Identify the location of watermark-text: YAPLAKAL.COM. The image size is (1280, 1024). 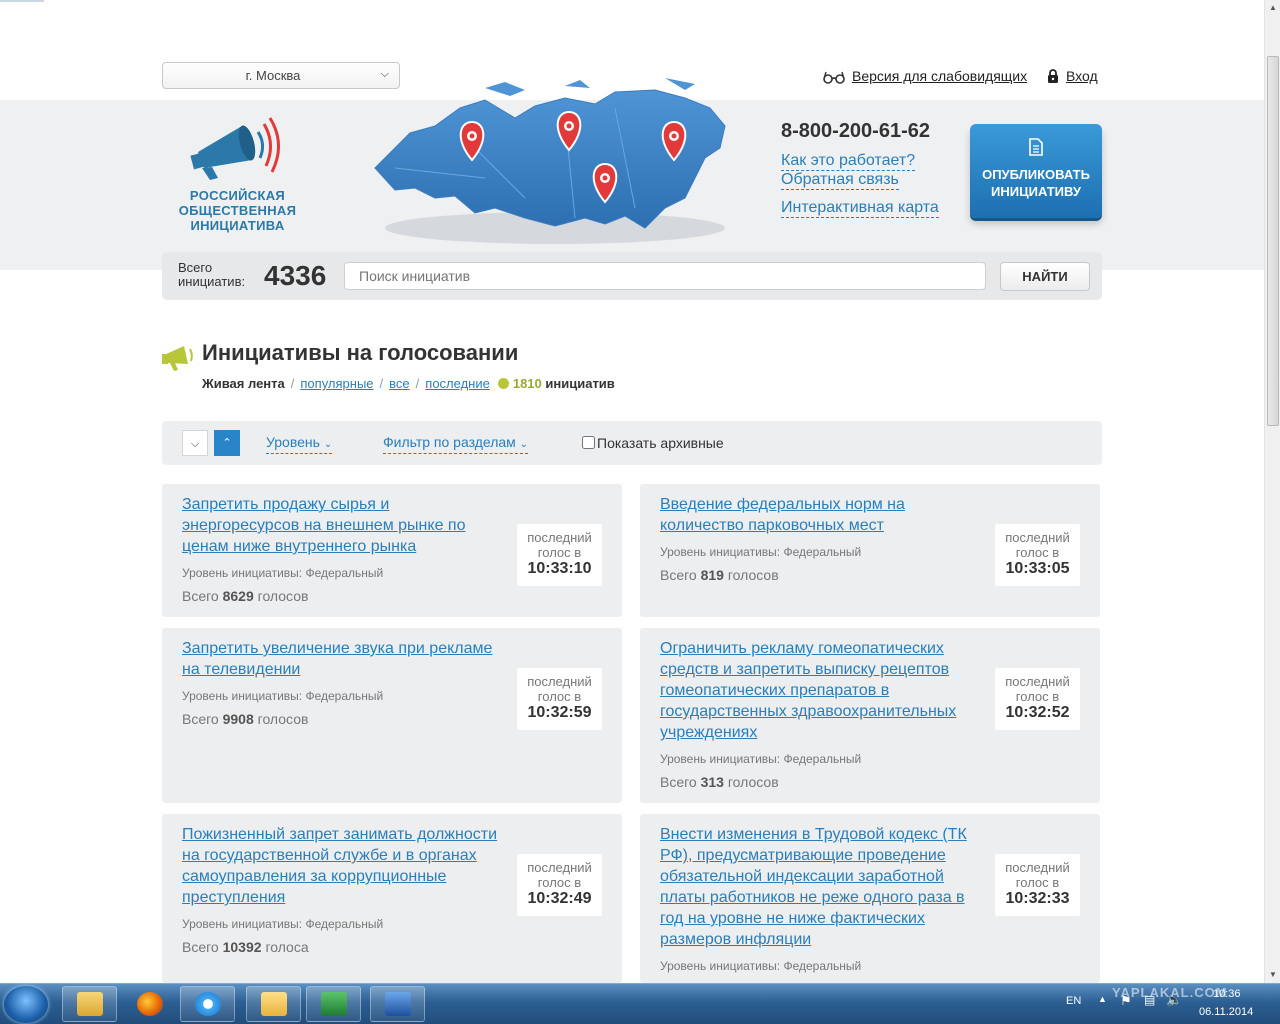
(1170, 992).